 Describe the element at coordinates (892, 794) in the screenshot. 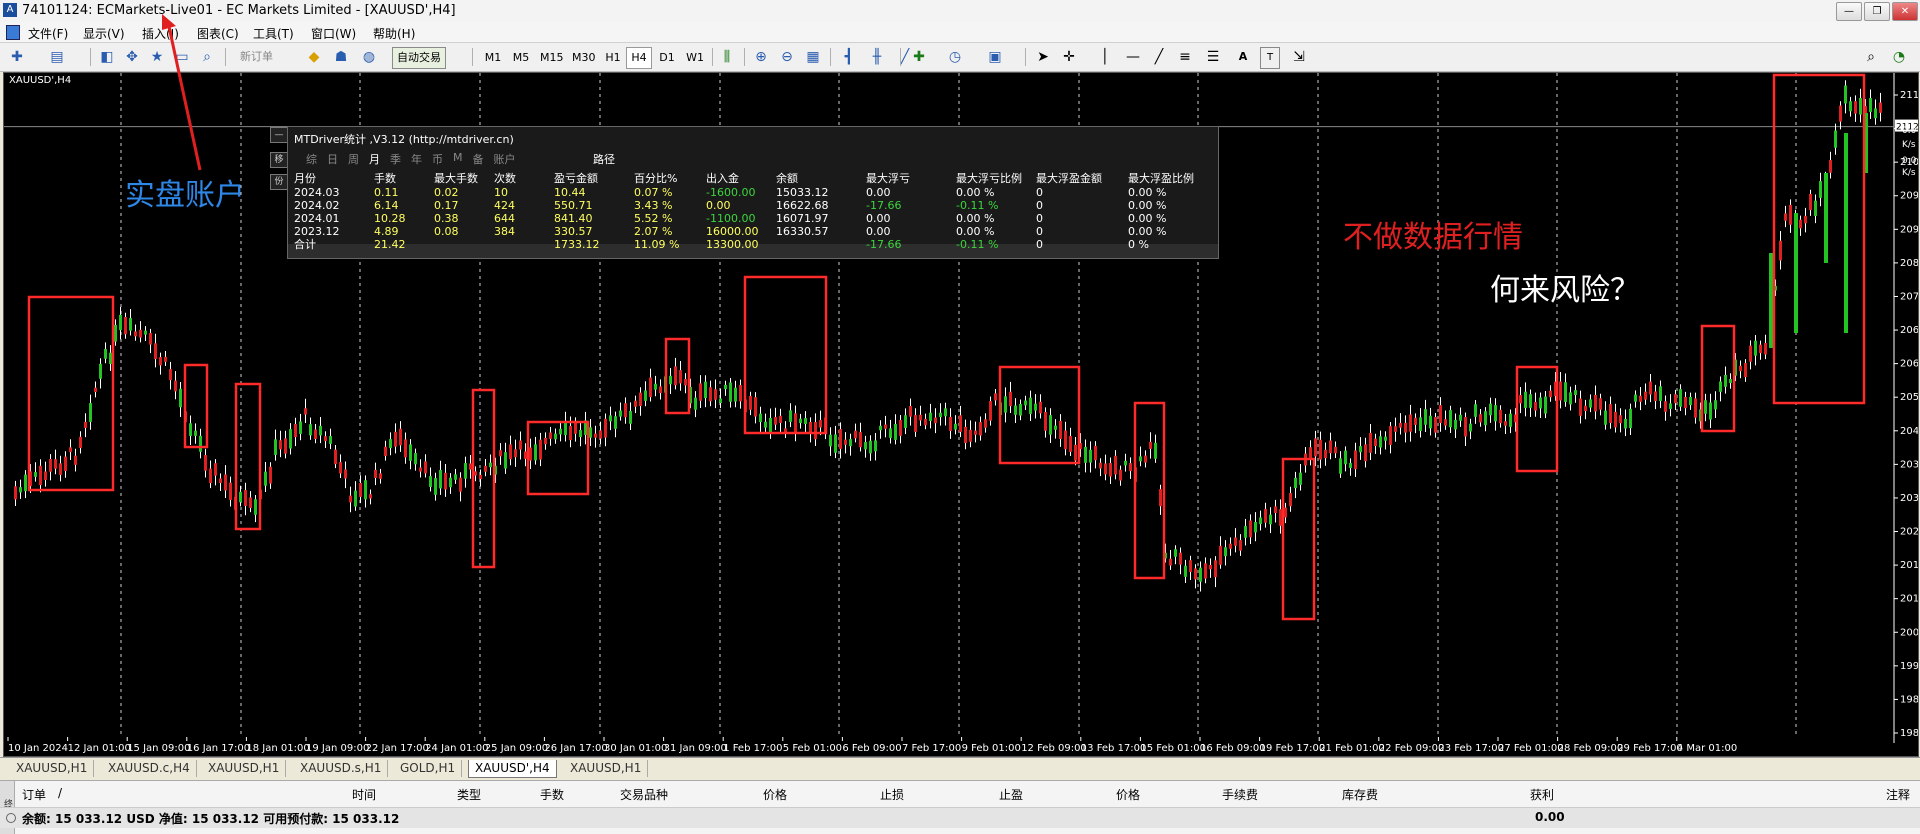

I see `col-sl: 止损` at that location.